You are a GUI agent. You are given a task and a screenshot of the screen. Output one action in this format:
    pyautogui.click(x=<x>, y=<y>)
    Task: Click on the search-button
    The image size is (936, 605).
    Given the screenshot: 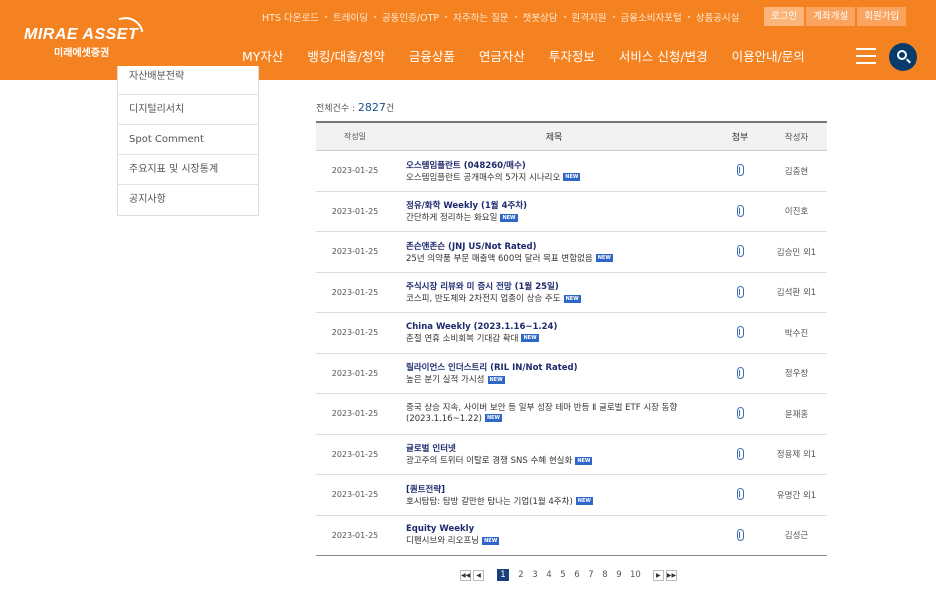 What is the action you would take?
    pyautogui.click(x=903, y=57)
    